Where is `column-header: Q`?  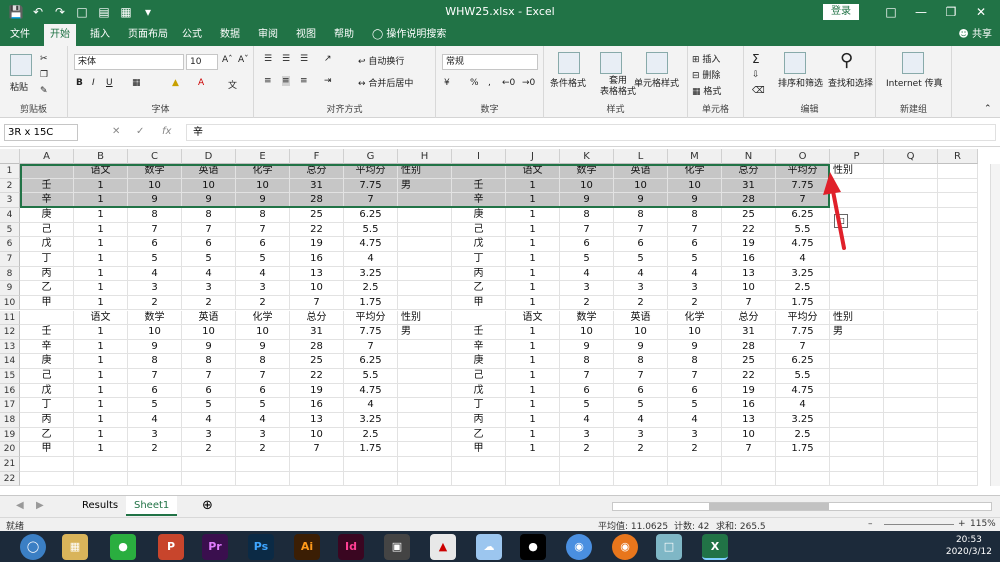
column-header: Q is located at coordinates (911, 156).